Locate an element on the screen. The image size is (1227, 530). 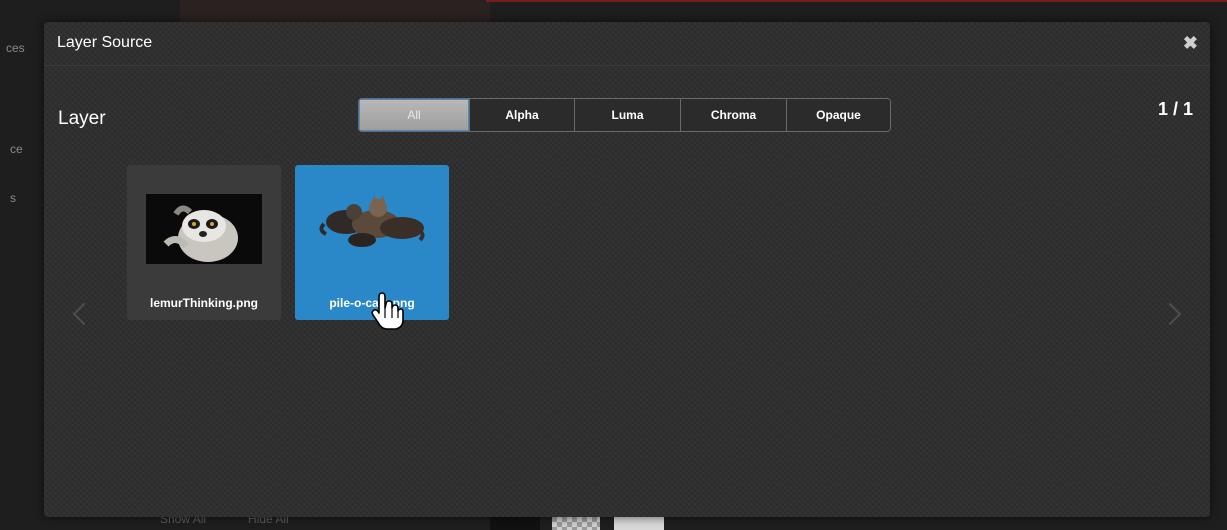
close-icon: ✖ is located at coordinates (1190, 43).